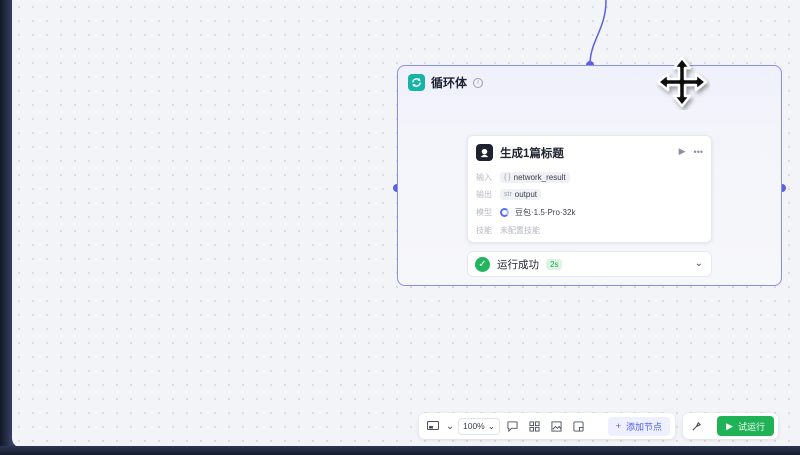  Describe the element at coordinates (520, 230) in the screenshot. I see `skill-value: 未配置技能` at that location.